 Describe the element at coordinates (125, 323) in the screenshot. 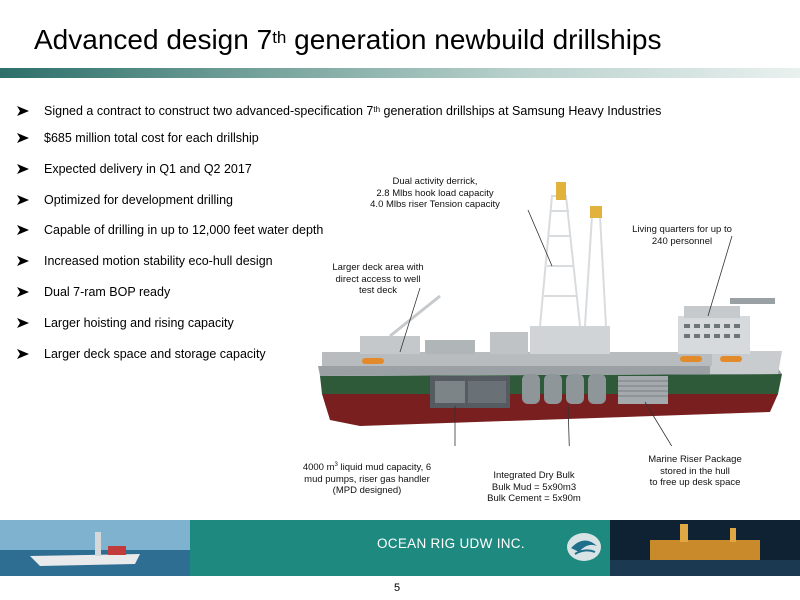

I see `bullet-hoisting: Larger hoisting and rising capacity` at that location.